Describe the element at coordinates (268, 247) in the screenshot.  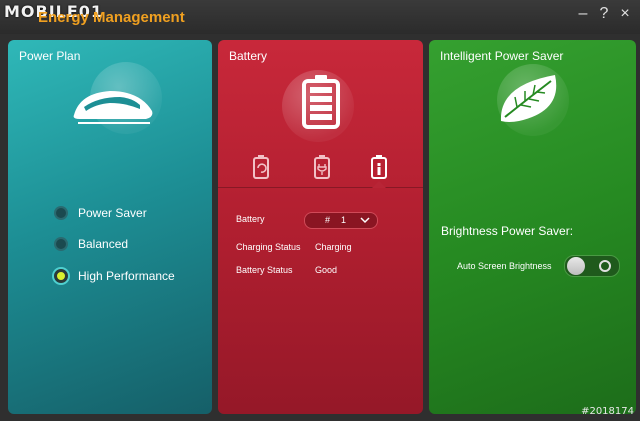
I see `charging-status-label: Charging Status` at that location.